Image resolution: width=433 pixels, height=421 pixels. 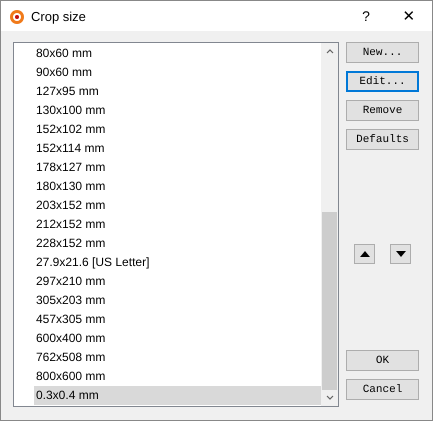 I want to click on scroll-up-icon, so click(x=330, y=51).